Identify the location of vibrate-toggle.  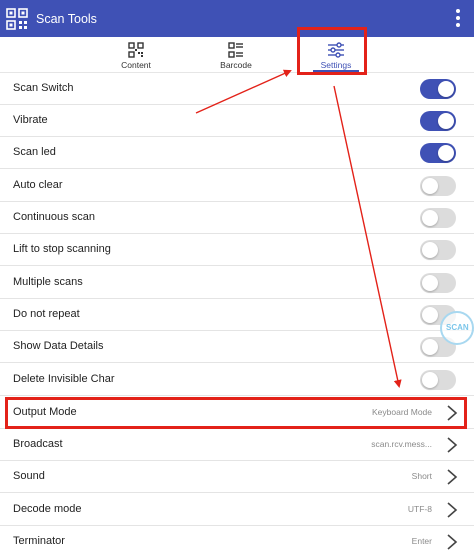
(438, 121).